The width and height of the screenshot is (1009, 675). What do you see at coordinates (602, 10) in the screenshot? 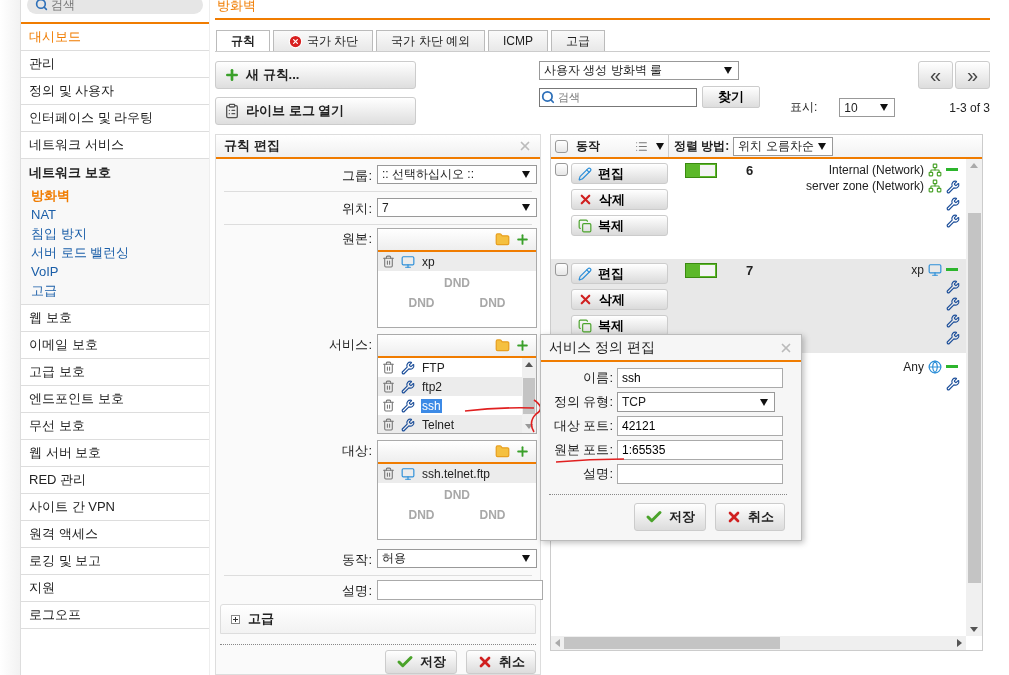
I see `page-title: 방화벽` at bounding box center [602, 10].